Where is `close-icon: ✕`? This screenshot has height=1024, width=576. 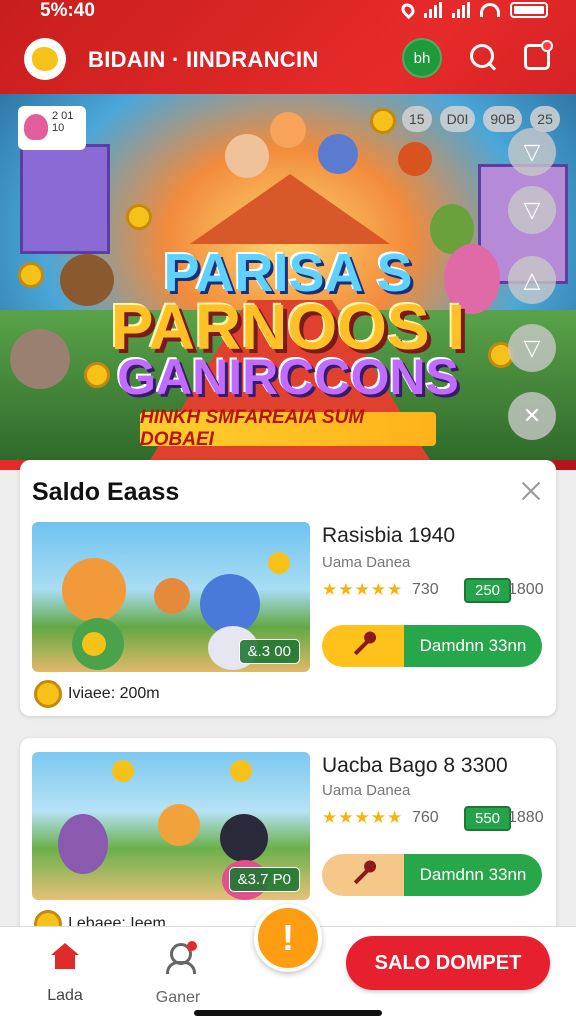
close-icon: ✕ is located at coordinates (532, 416).